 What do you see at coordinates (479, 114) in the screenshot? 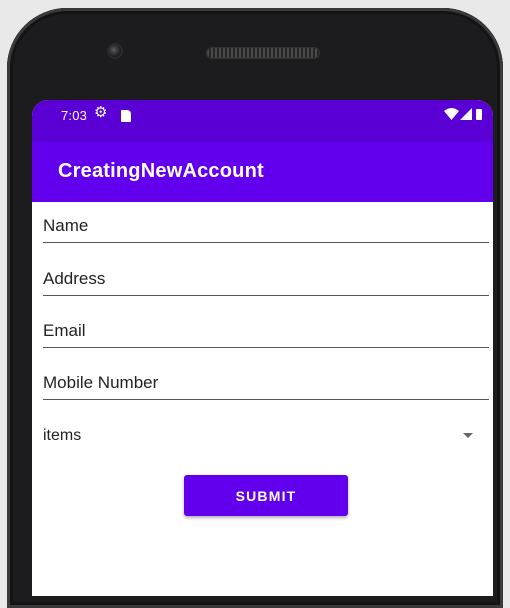
I see `battery-icon` at bounding box center [479, 114].